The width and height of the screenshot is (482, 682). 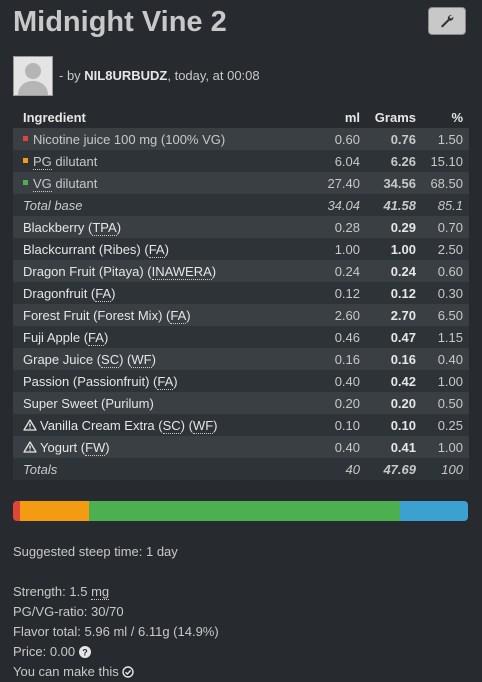 I want to click on table-row: Blackcurrant (Ribes) (FA) 1.00 1.00 2.50, so click(x=241, y=249).